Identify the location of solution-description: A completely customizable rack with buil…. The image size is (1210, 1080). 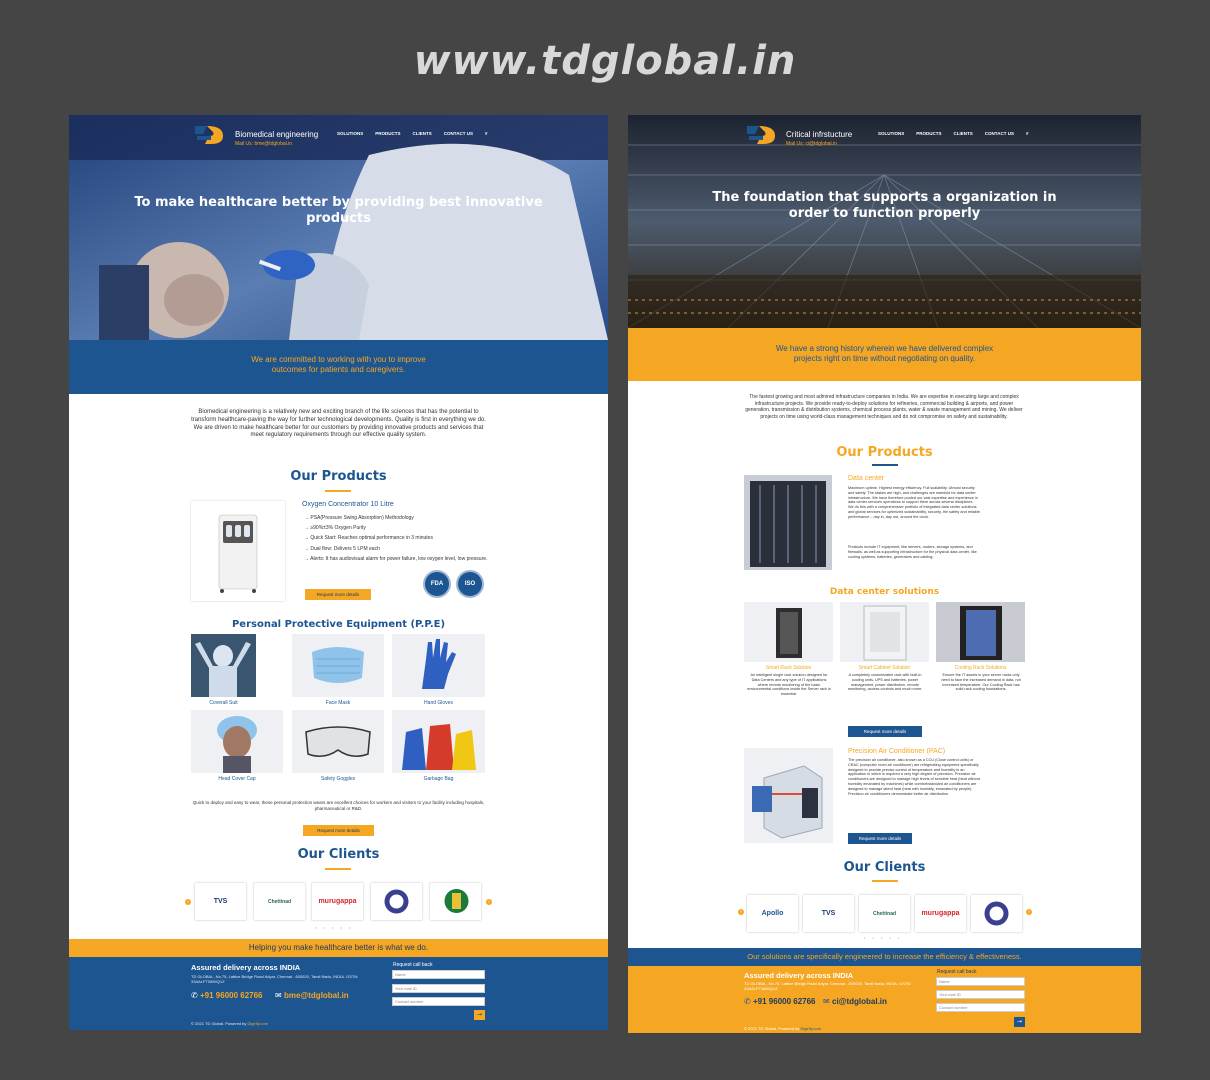
(885, 682).